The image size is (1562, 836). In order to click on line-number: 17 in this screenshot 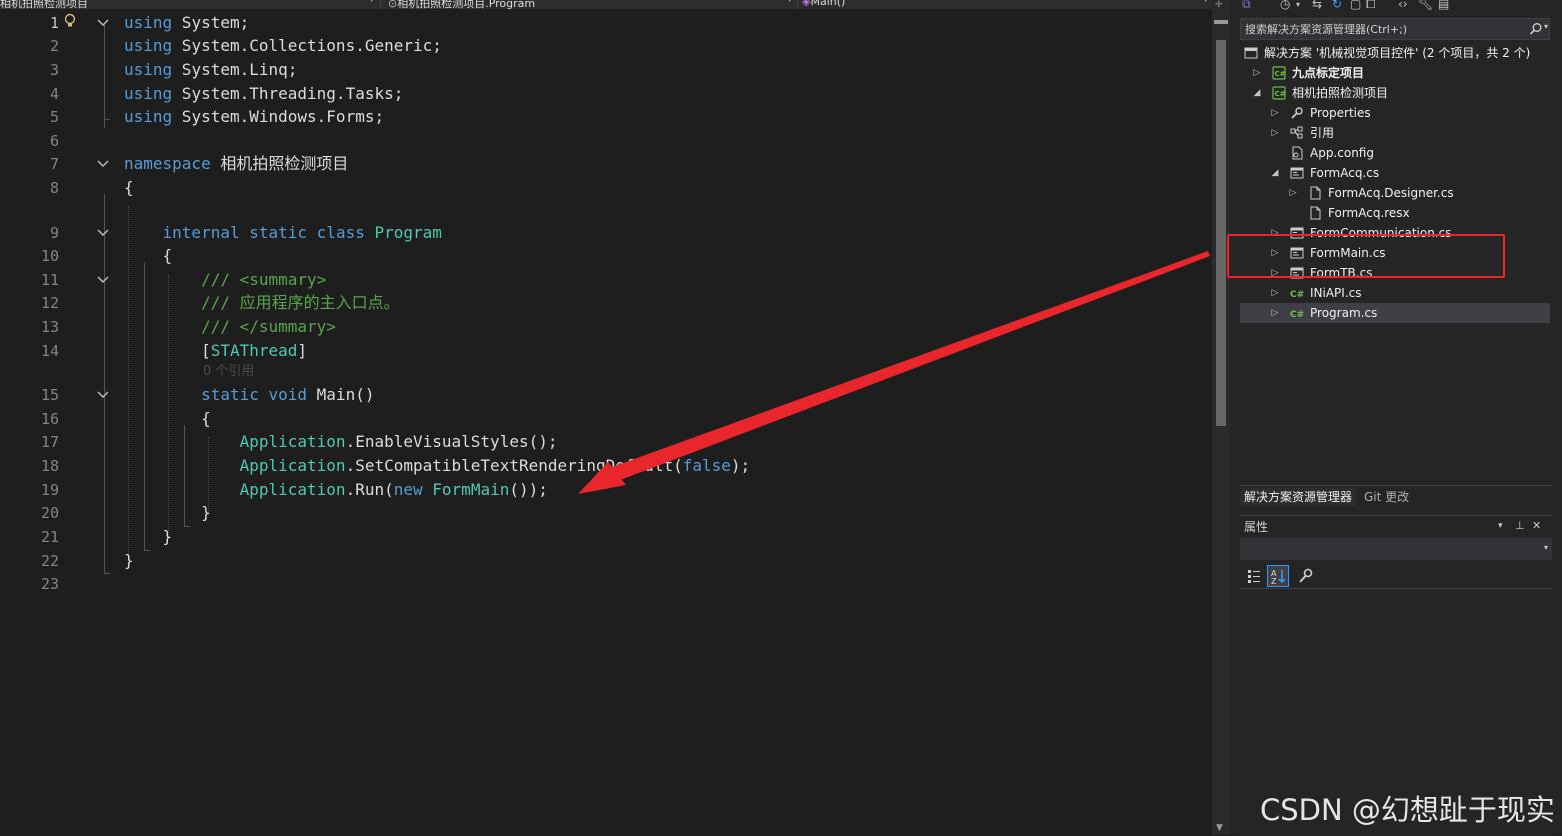, I will do `click(49, 442)`.